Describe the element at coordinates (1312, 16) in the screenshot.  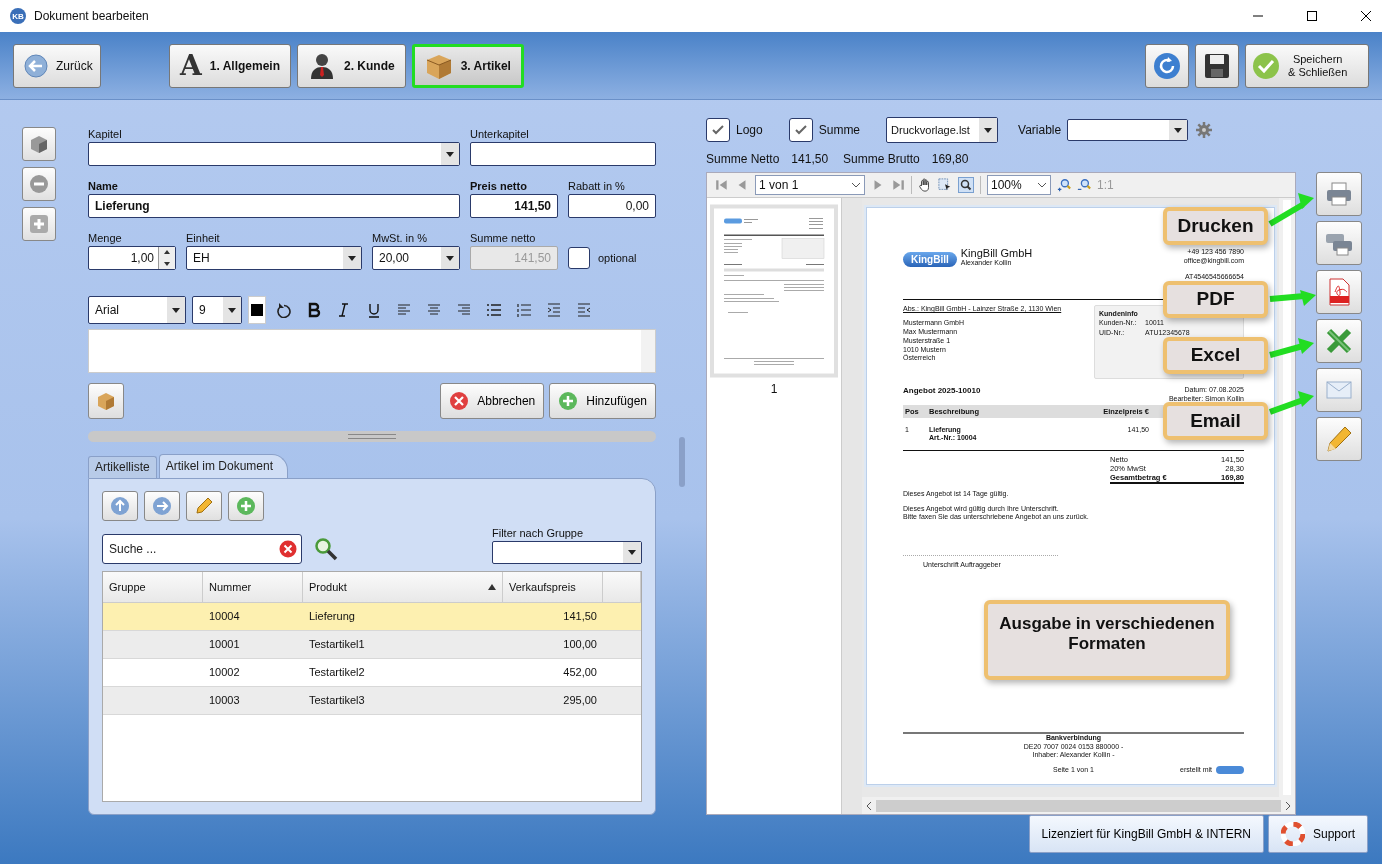
I see `maximize-icon` at that location.